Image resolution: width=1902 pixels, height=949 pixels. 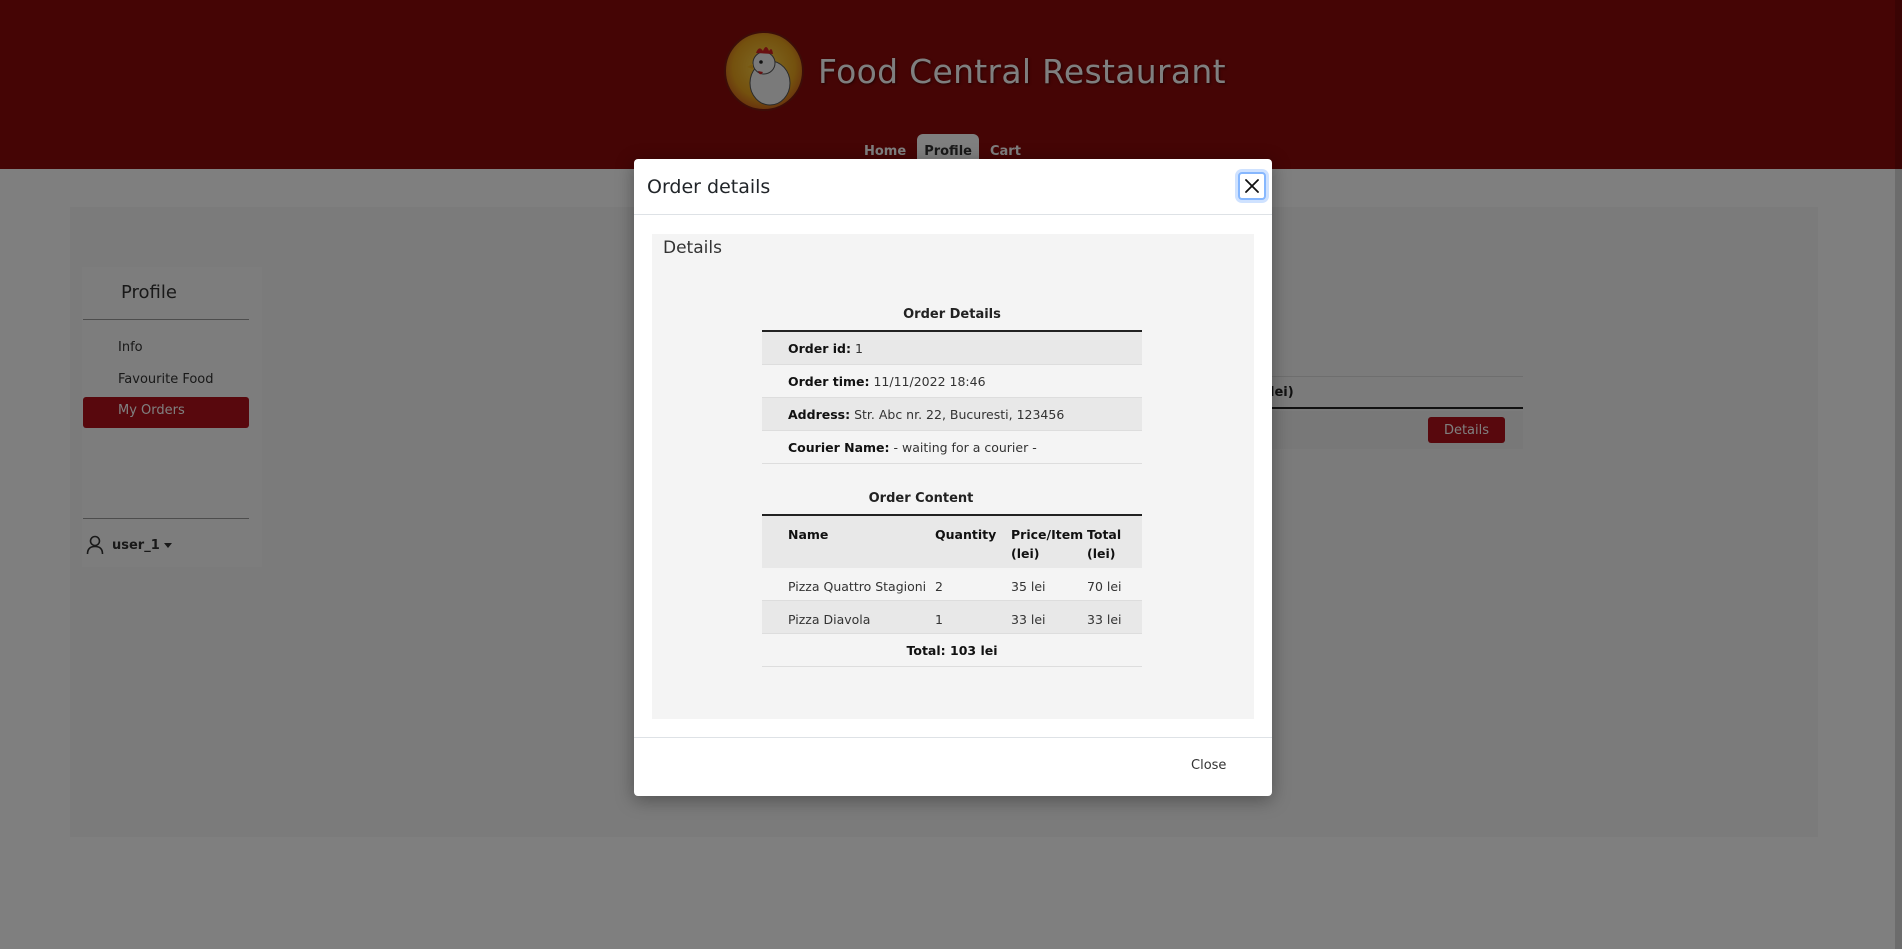 What do you see at coordinates (952, 584) in the screenshot?
I see `table-row: Pizza Quattro Stagioni 2 35 lei 70 lei` at bounding box center [952, 584].